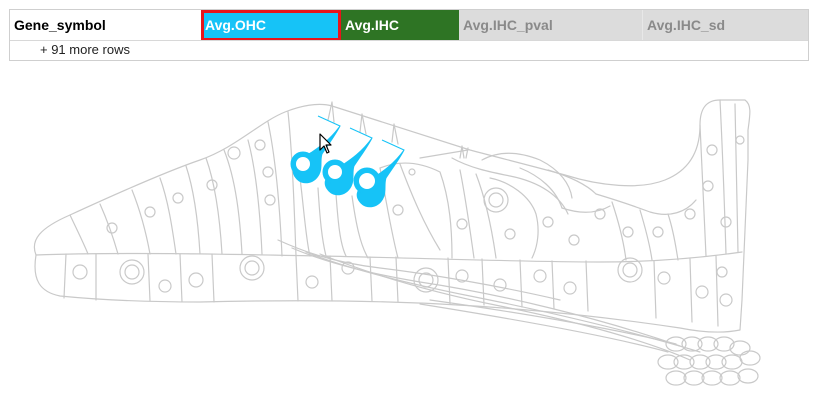 The image size is (820, 404). Describe the element at coordinates (398, 290) in the screenshot. I see `basal-cell-row` at that location.